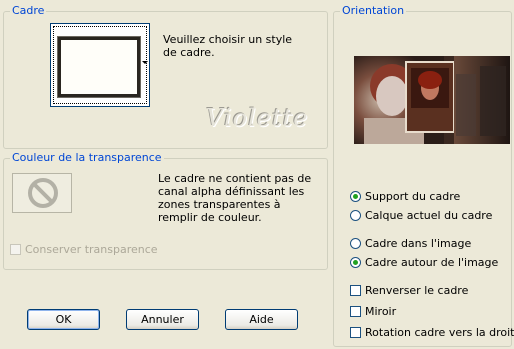  I want to click on radio-support-du-cadre: Support du cadre, so click(405, 196).